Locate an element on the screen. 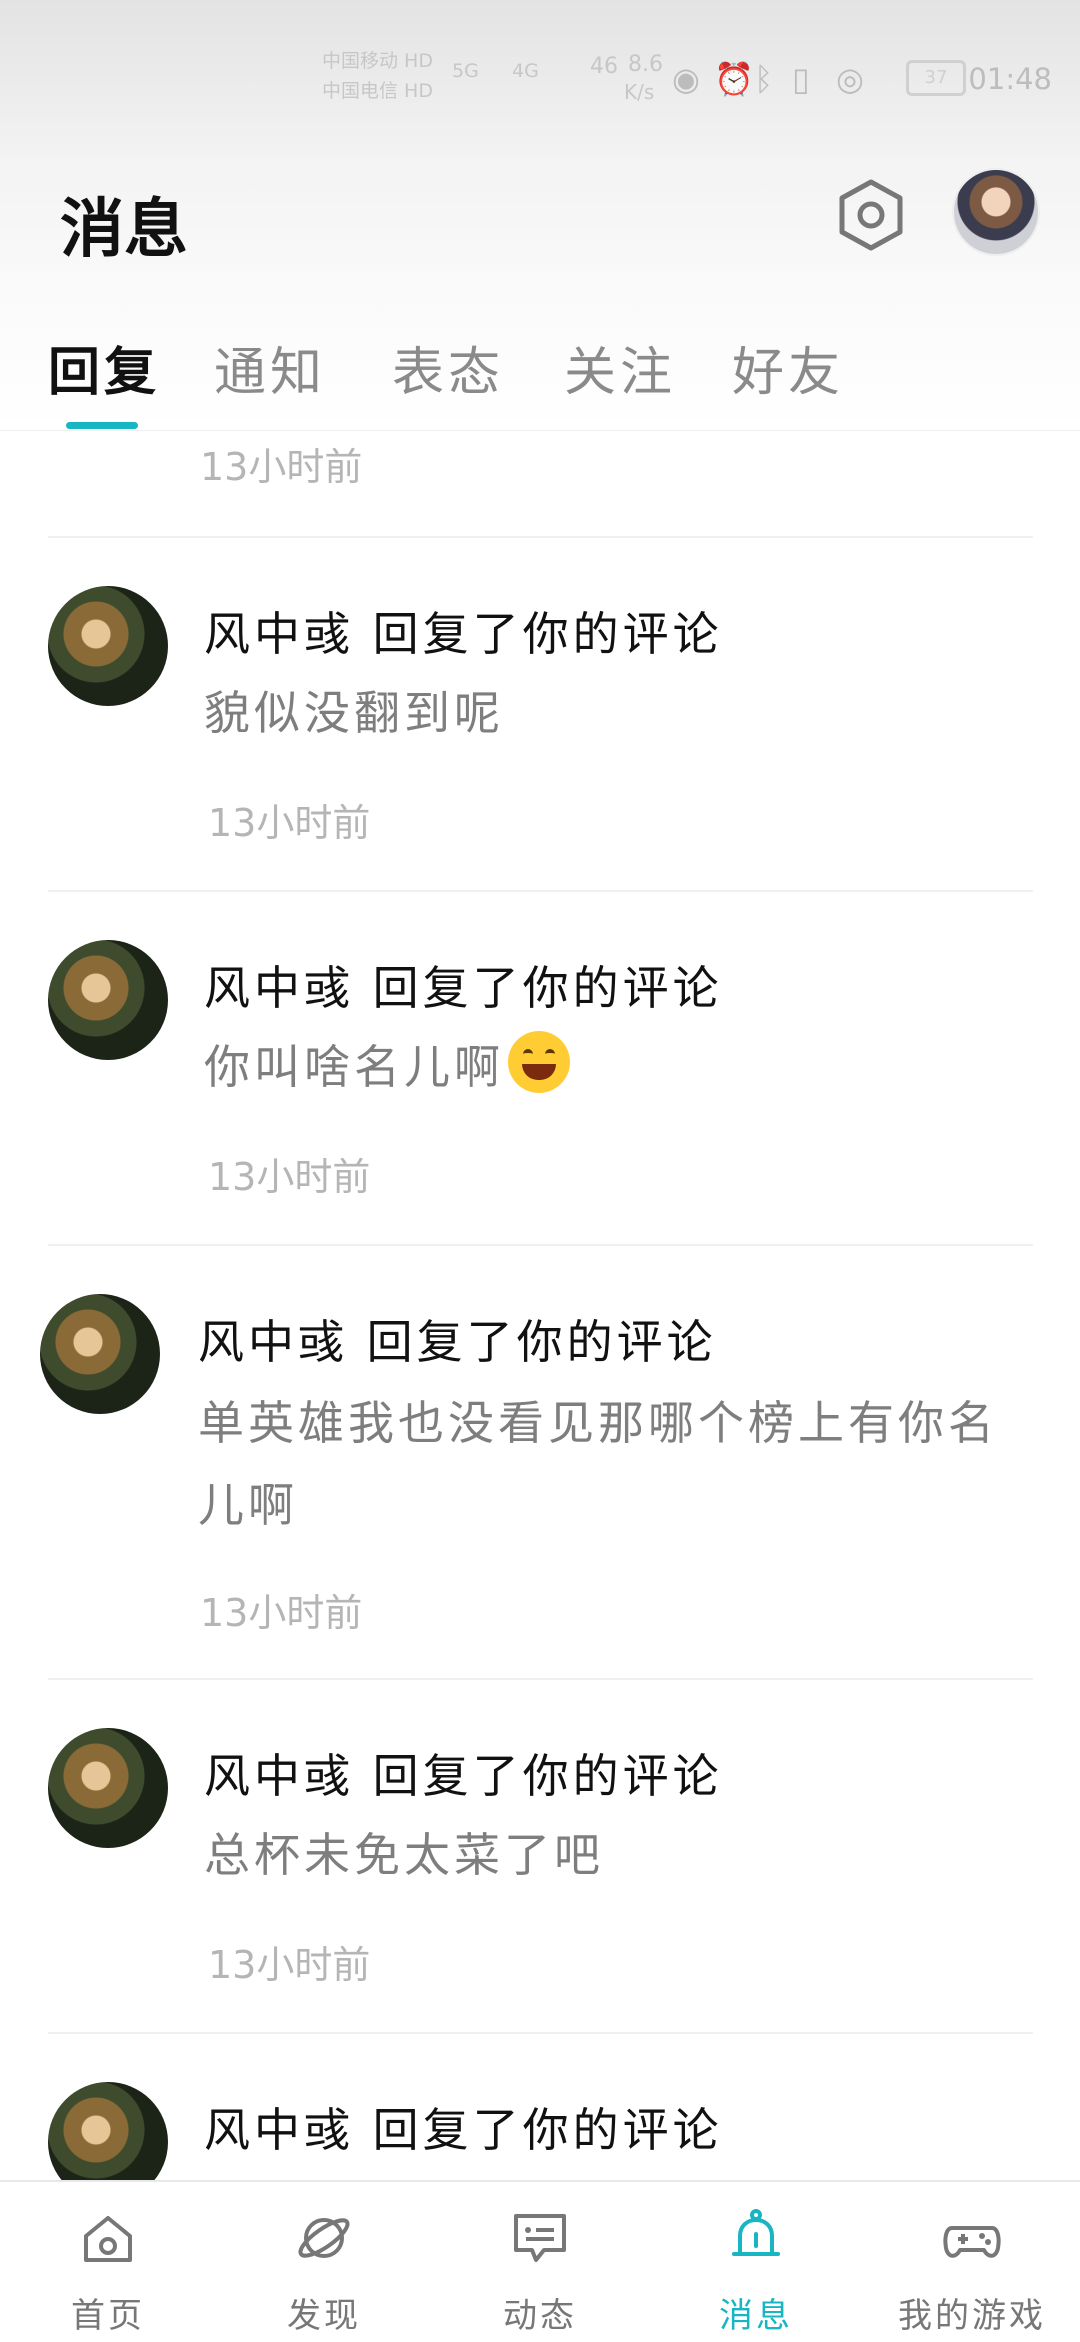 The width and height of the screenshot is (1080, 2342). message-body: 单英雄我也没看见那哪个榜上有你名儿啊 is located at coordinates (598, 1464).